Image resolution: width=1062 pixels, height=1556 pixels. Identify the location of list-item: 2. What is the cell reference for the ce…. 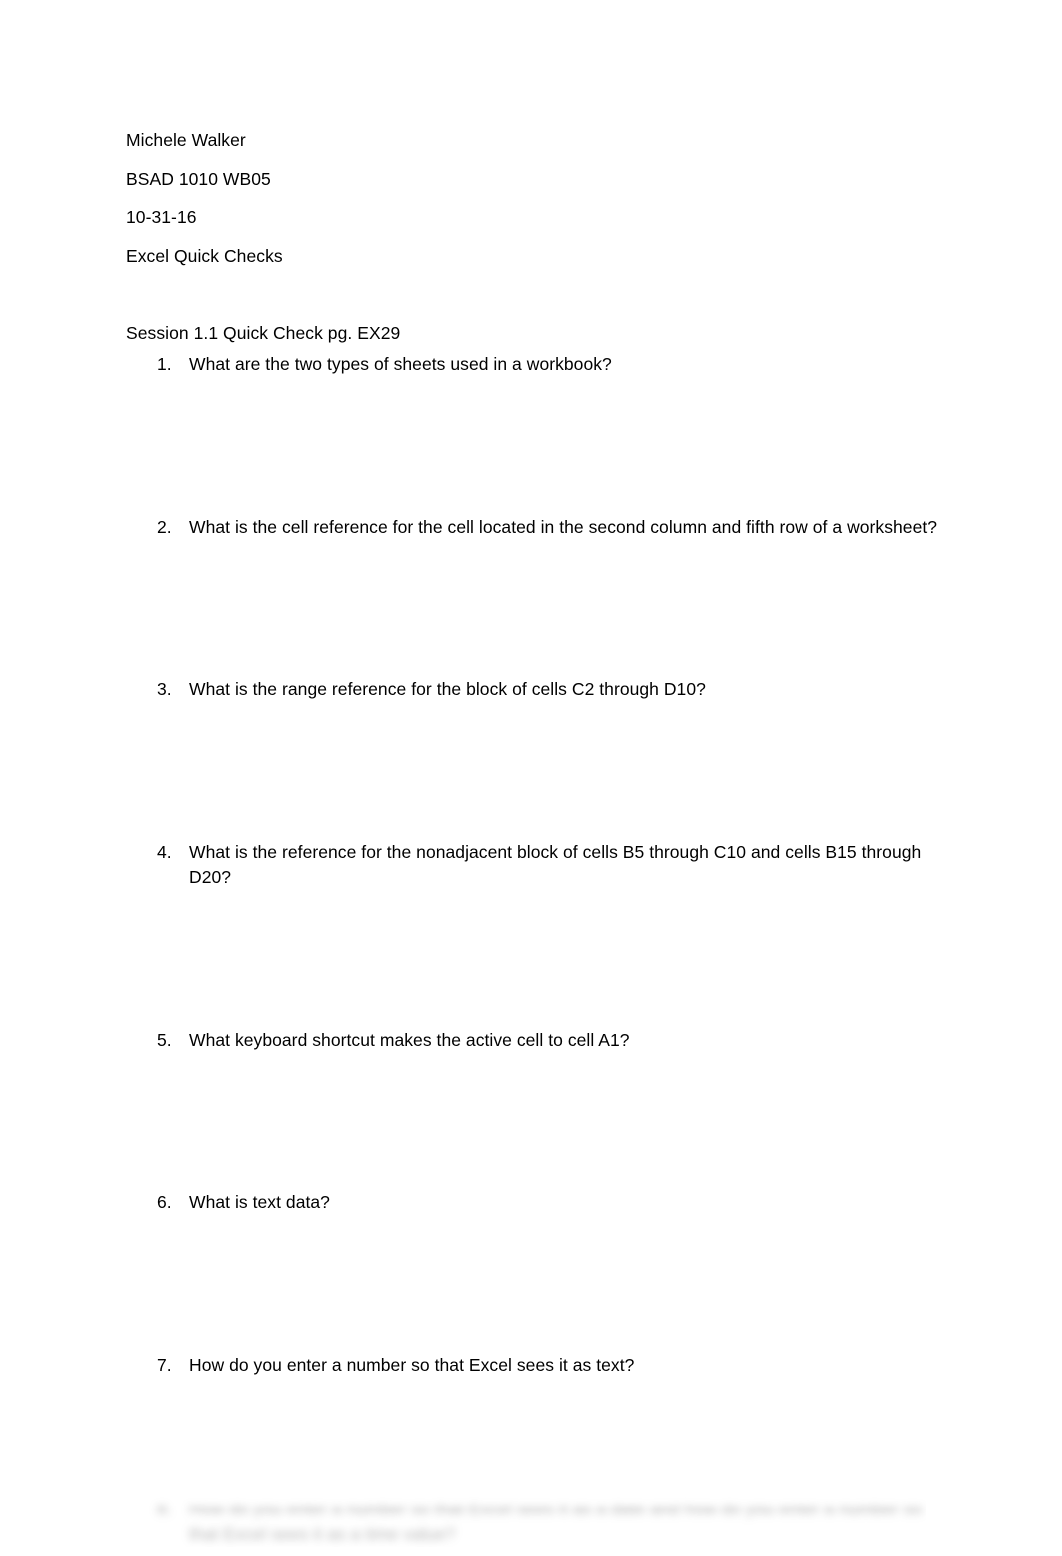
(541, 528).